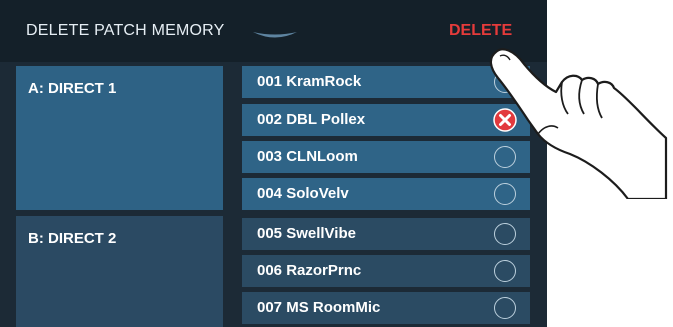  Describe the element at coordinates (578, 123) in the screenshot. I see `pointing-hand-icon` at that location.